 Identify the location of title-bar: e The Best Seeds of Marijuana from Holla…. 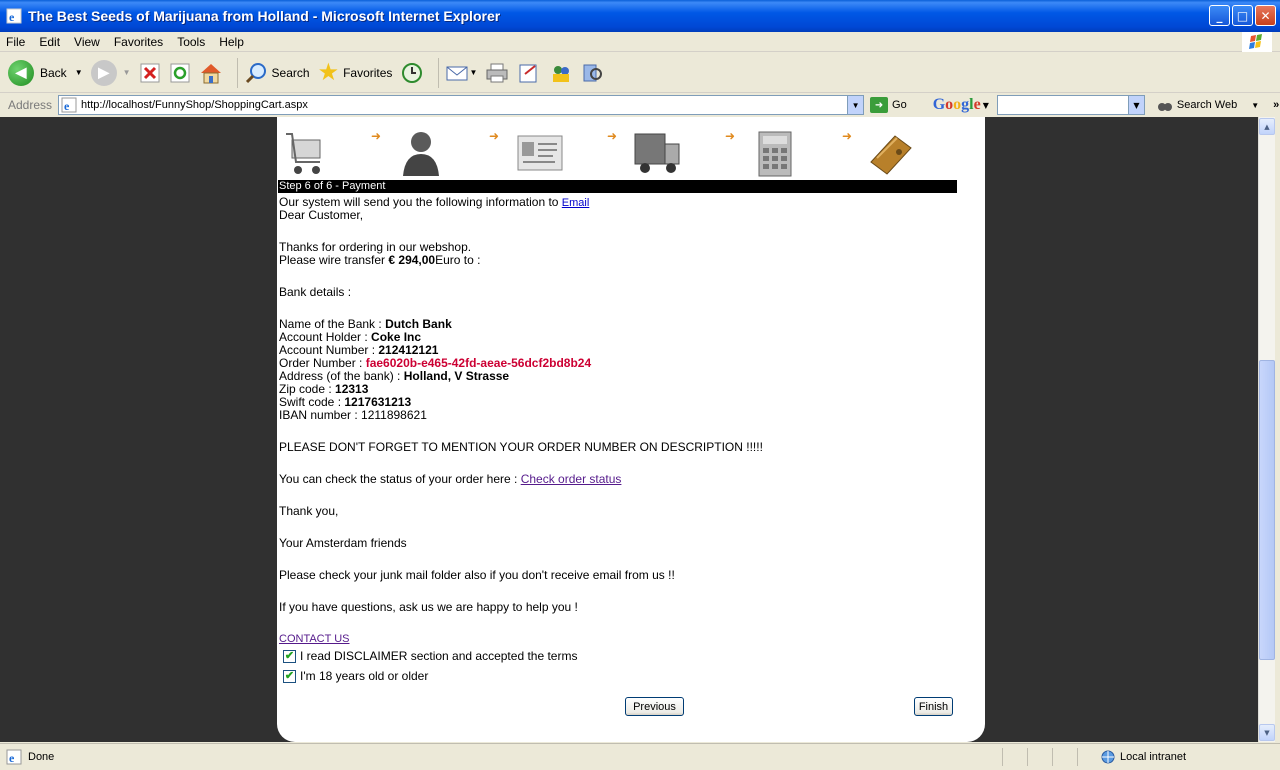
(640, 16).